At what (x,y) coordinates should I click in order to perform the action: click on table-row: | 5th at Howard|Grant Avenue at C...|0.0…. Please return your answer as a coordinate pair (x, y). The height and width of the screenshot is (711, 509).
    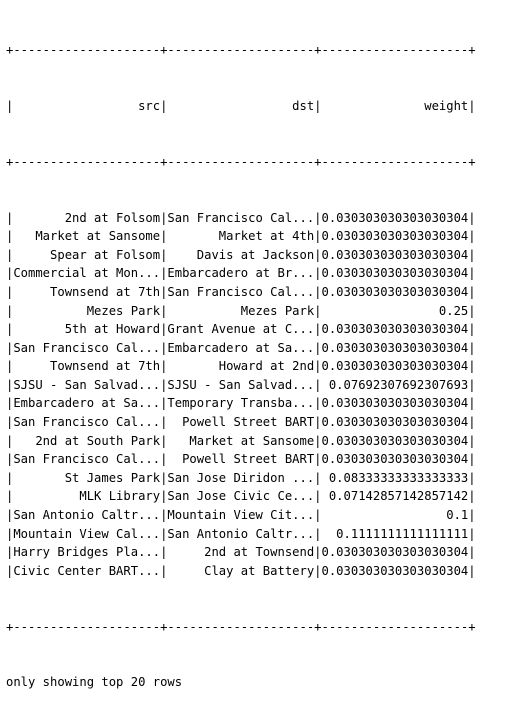
    Looking at the image, I should click on (241, 329).